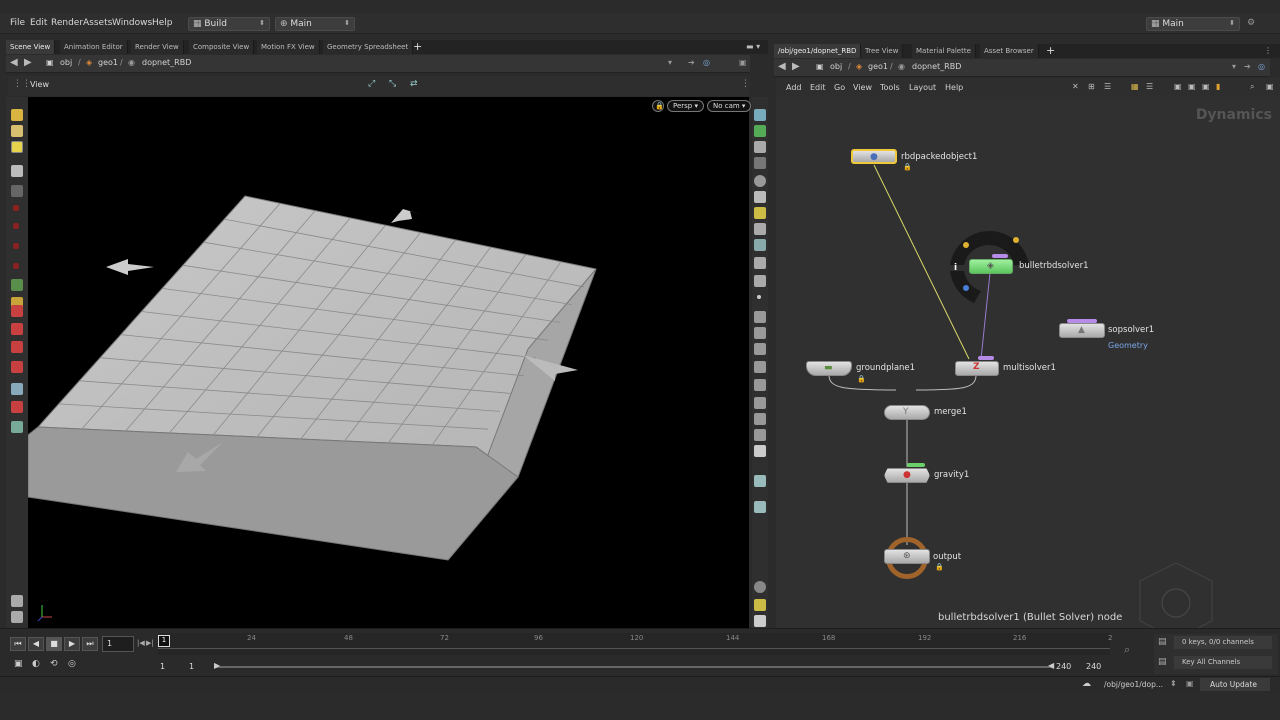 This screenshot has width=1280, height=720. What do you see at coordinates (17, 407) in the screenshot?
I see `view-tool-icon` at bounding box center [17, 407].